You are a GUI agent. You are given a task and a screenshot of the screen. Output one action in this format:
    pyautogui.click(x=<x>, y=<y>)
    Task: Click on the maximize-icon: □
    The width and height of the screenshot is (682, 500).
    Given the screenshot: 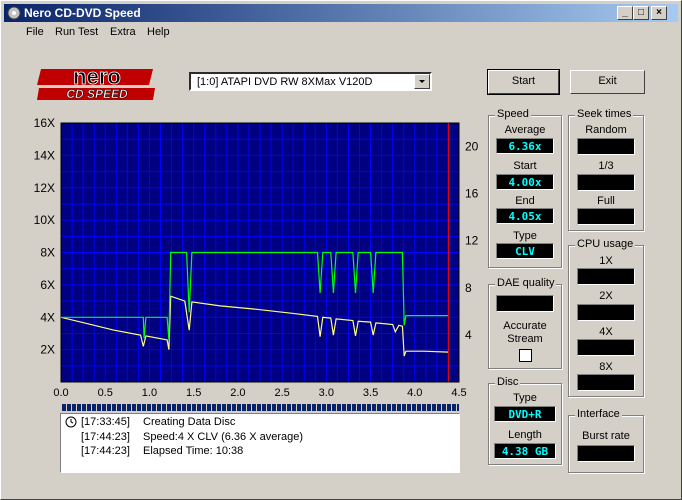 What is the action you would take?
    pyautogui.click(x=641, y=12)
    